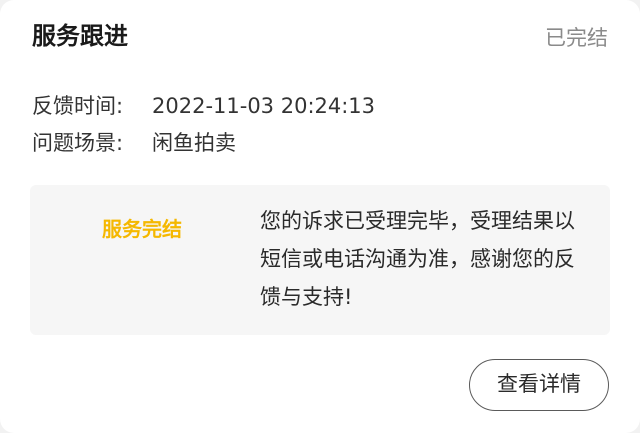  What do you see at coordinates (78, 106) in the screenshot?
I see `feedback-time-label: 反馈时间:` at bounding box center [78, 106].